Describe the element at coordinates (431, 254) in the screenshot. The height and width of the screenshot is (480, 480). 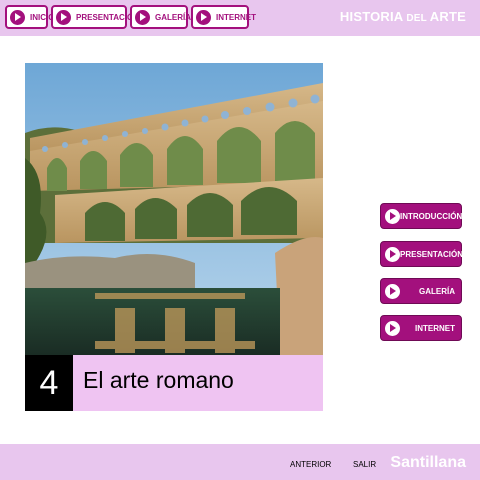
I see `side-presentacion-label: PRESENTACIÓN` at that location.